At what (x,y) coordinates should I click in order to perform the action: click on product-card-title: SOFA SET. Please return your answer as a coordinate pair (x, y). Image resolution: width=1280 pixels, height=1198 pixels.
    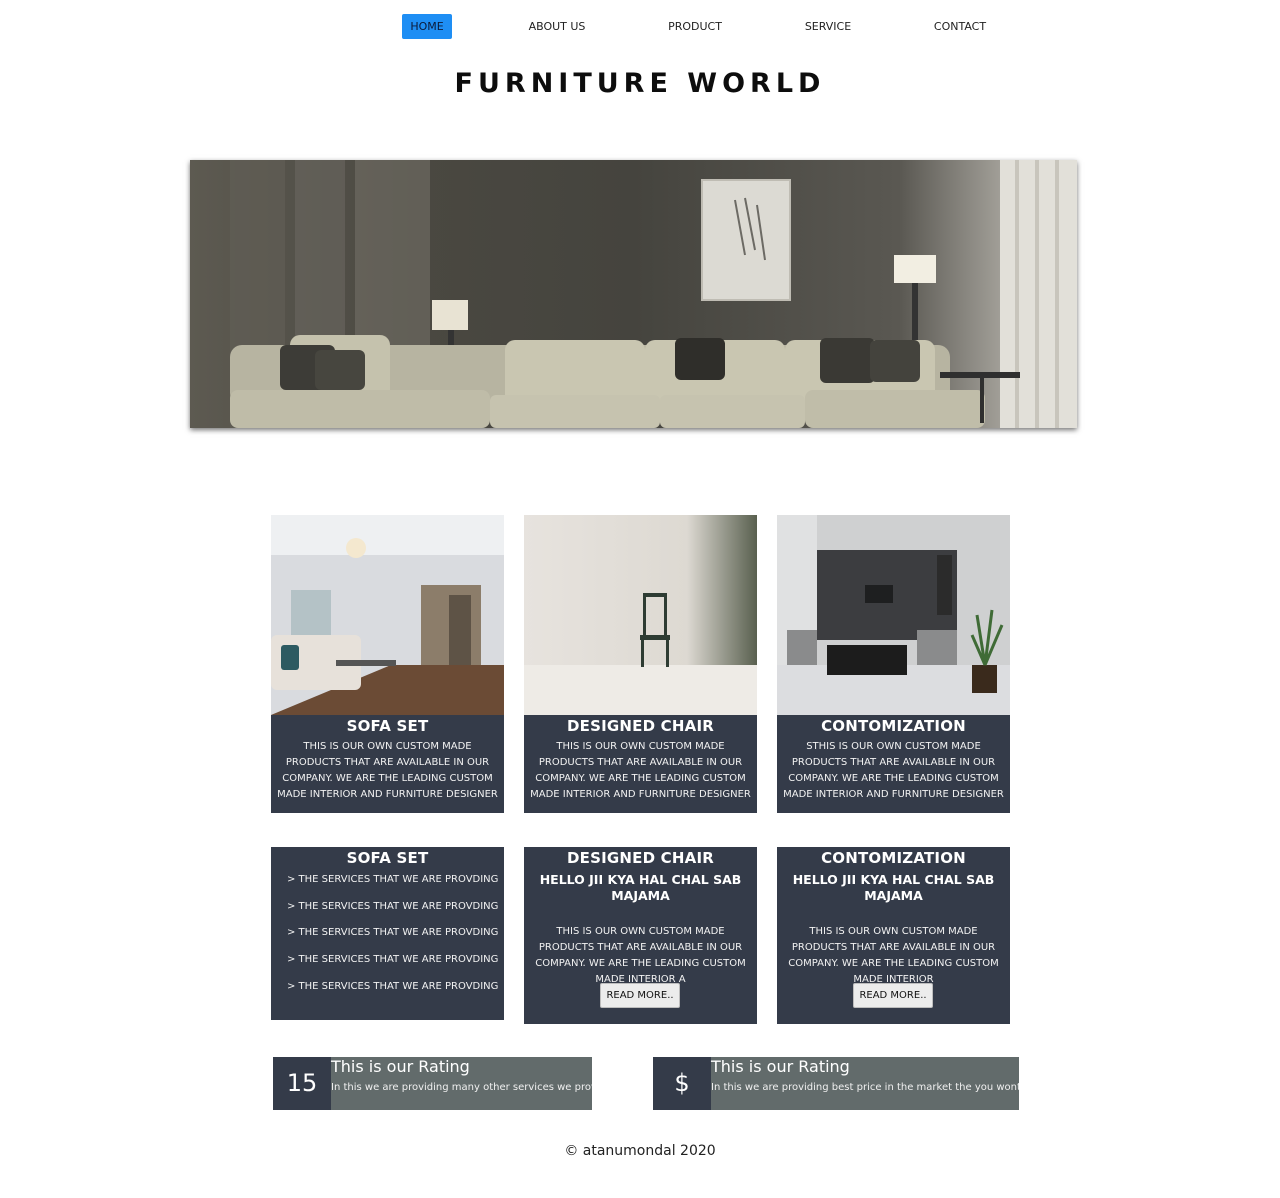
    Looking at the image, I should click on (387, 726).